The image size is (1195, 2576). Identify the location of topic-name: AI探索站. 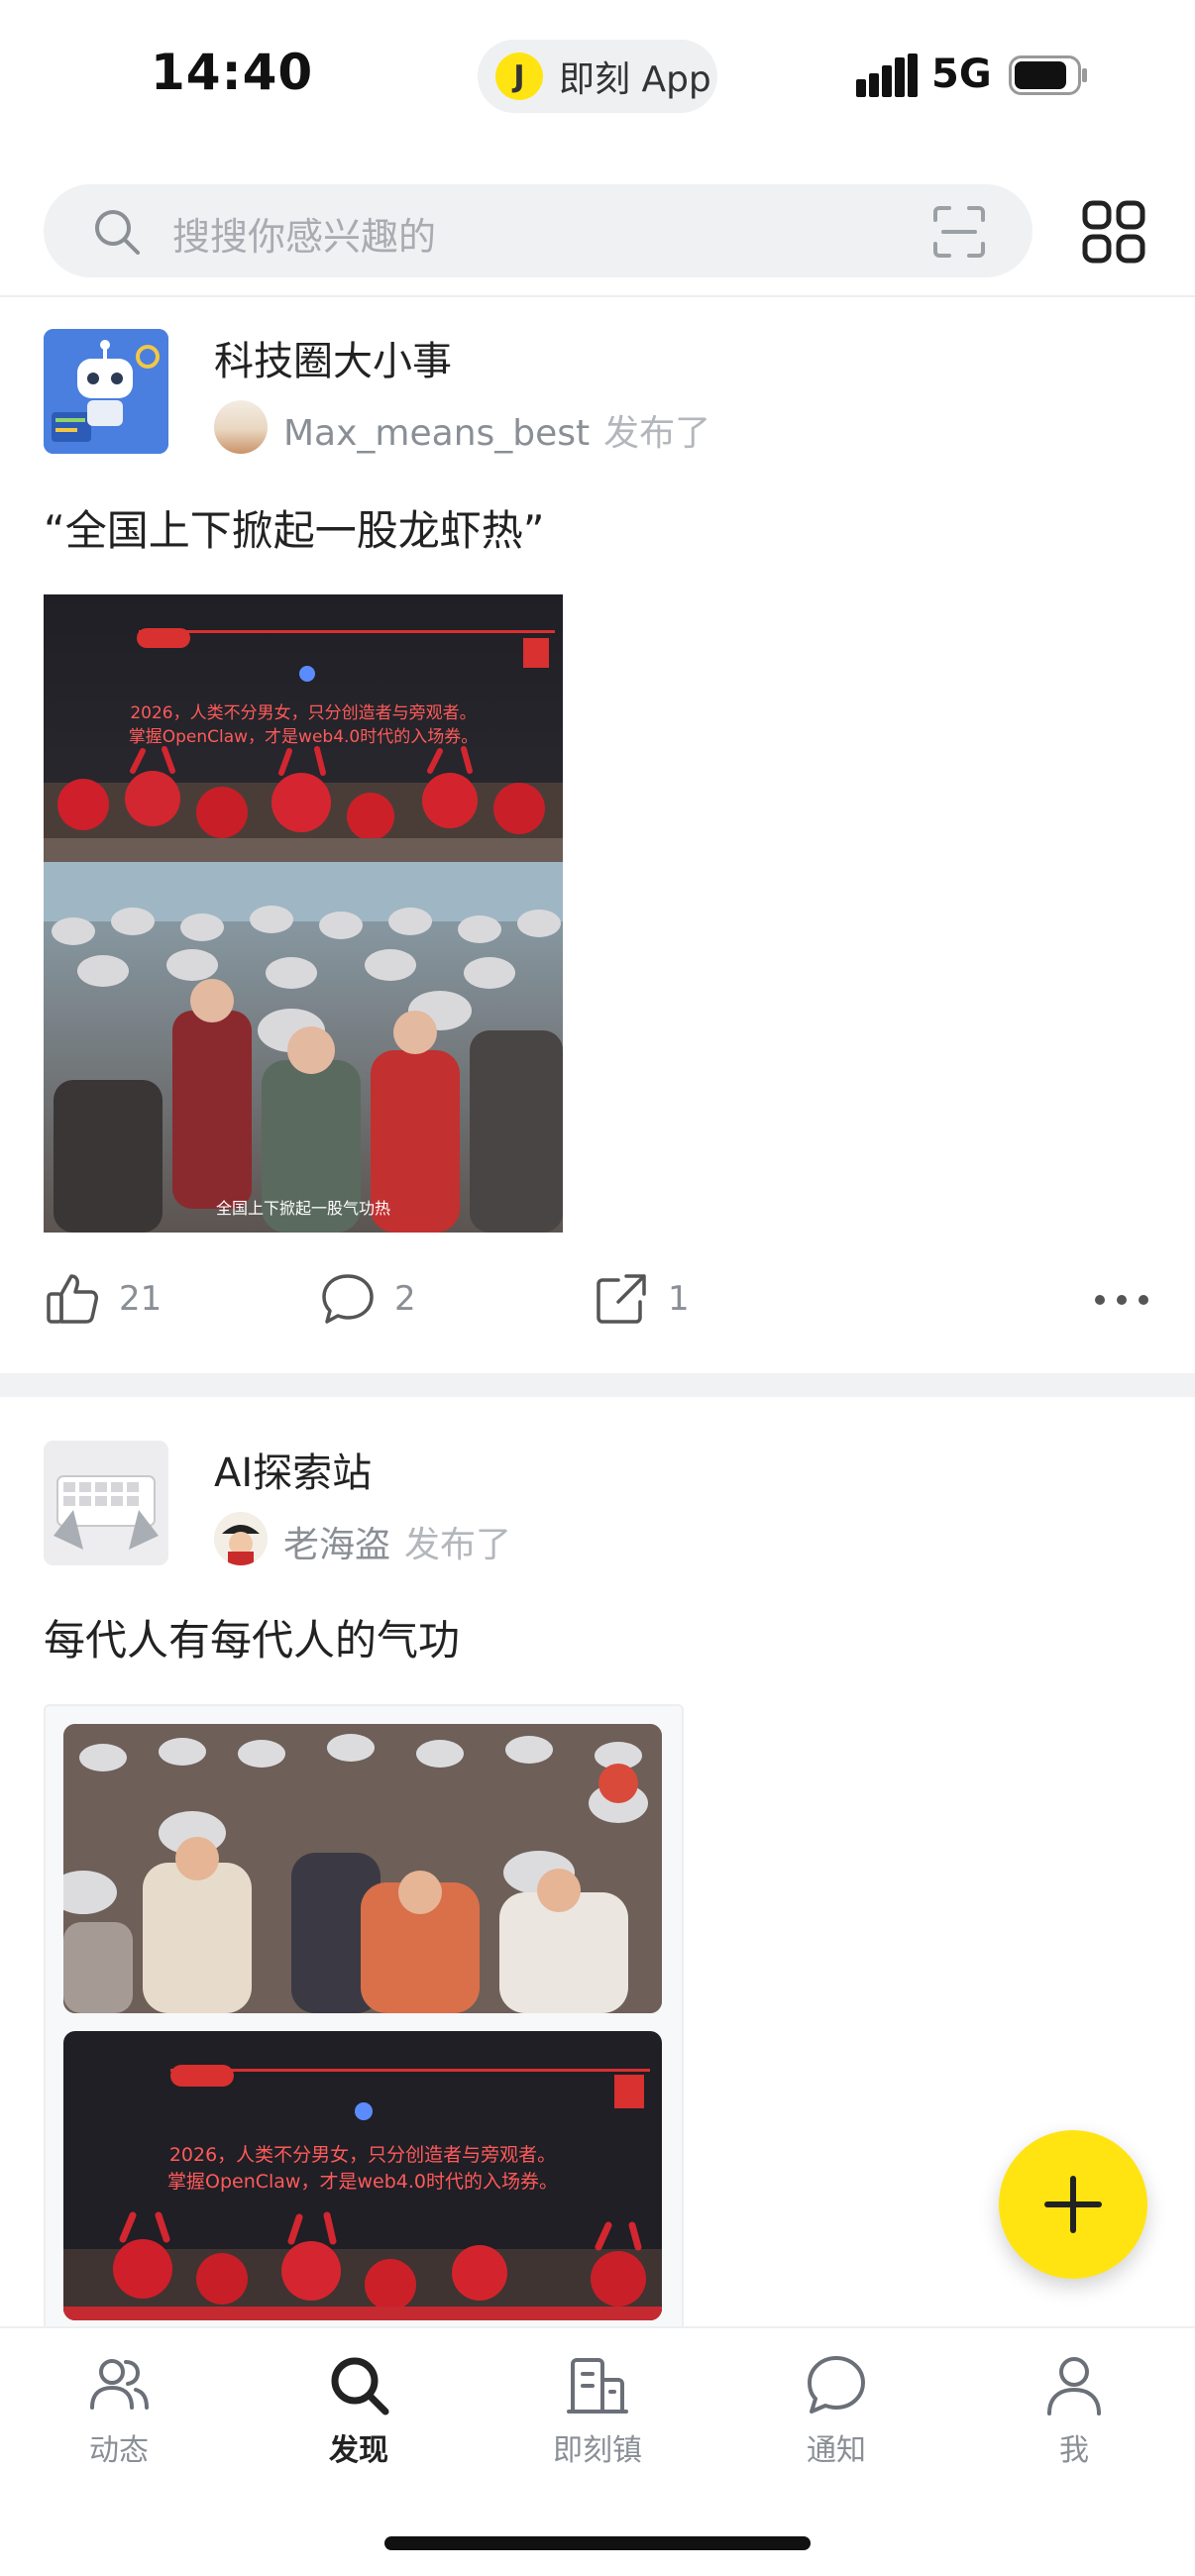
(293, 1469).